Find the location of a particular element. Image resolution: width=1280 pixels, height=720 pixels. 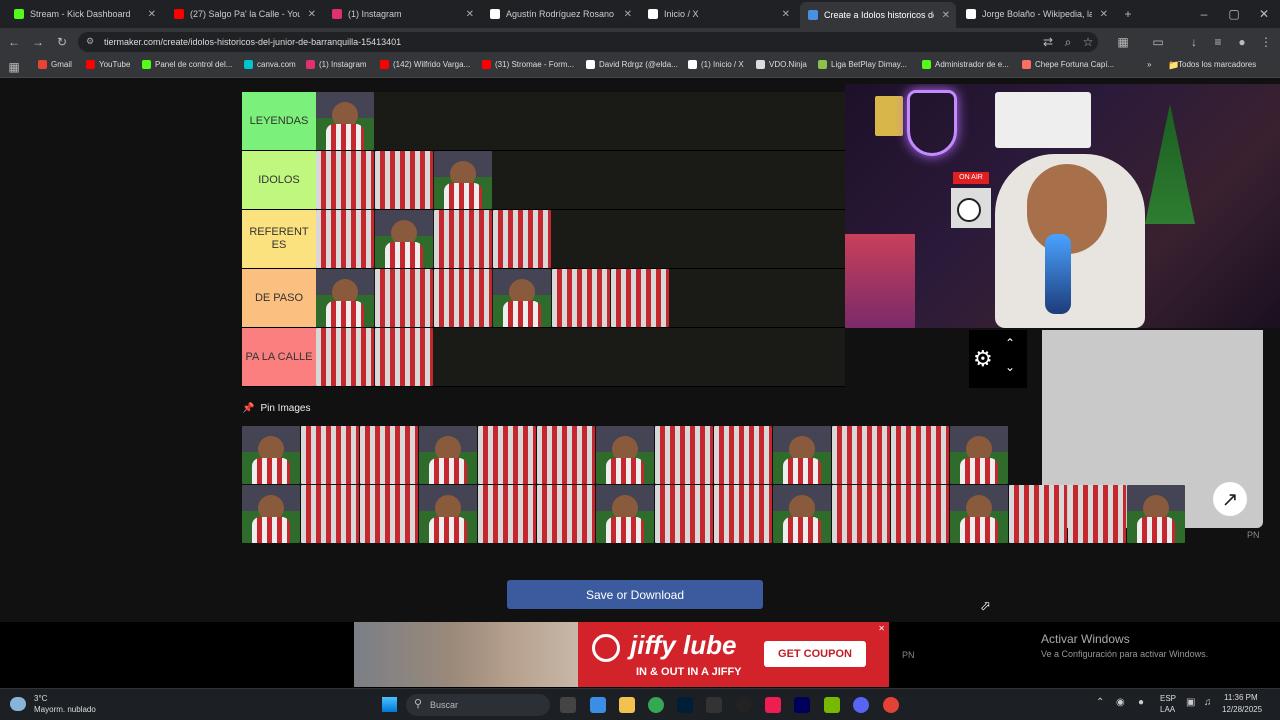

nvidia-icon is located at coordinates (832, 705).